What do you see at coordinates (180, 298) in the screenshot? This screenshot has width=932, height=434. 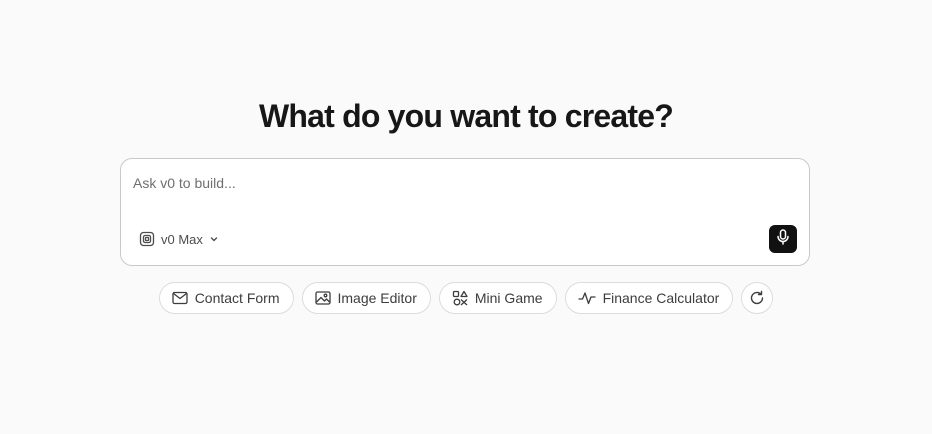 I see `mail-icon` at bounding box center [180, 298].